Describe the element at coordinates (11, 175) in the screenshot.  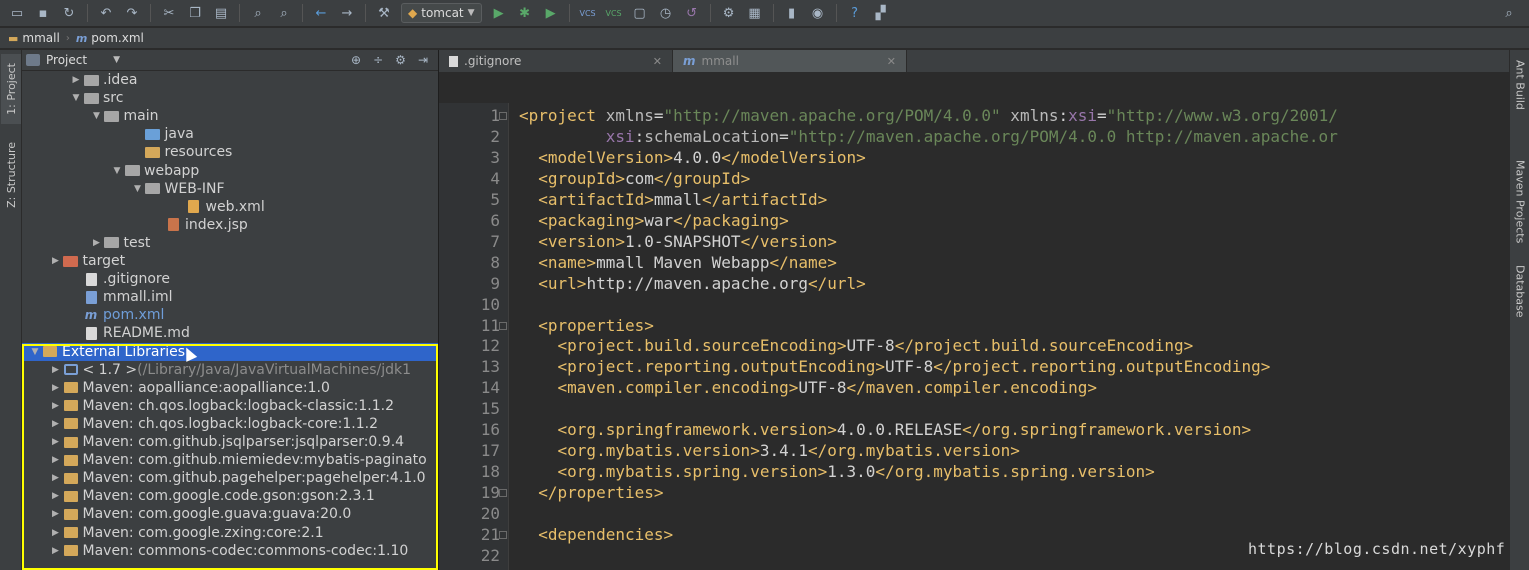
I see `structure-tool-tab: Z: Structure` at that location.